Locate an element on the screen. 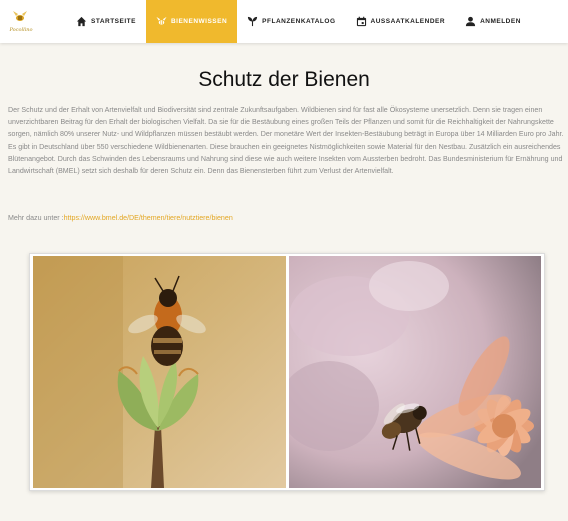  main-nav: Startseite Bienenwissen Pflanzenkatalog is located at coordinates (298, 21).